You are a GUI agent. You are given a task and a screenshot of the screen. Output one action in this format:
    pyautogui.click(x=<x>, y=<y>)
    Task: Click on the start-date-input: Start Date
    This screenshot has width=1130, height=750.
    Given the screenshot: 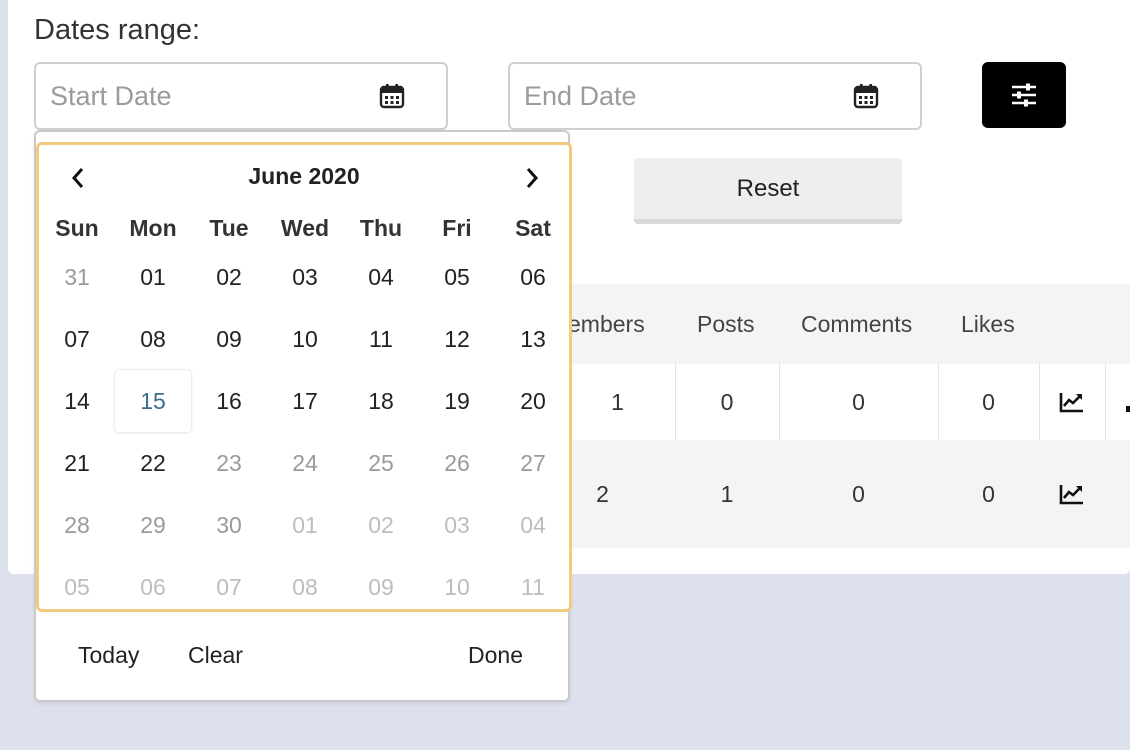 What is the action you would take?
    pyautogui.click(x=241, y=96)
    